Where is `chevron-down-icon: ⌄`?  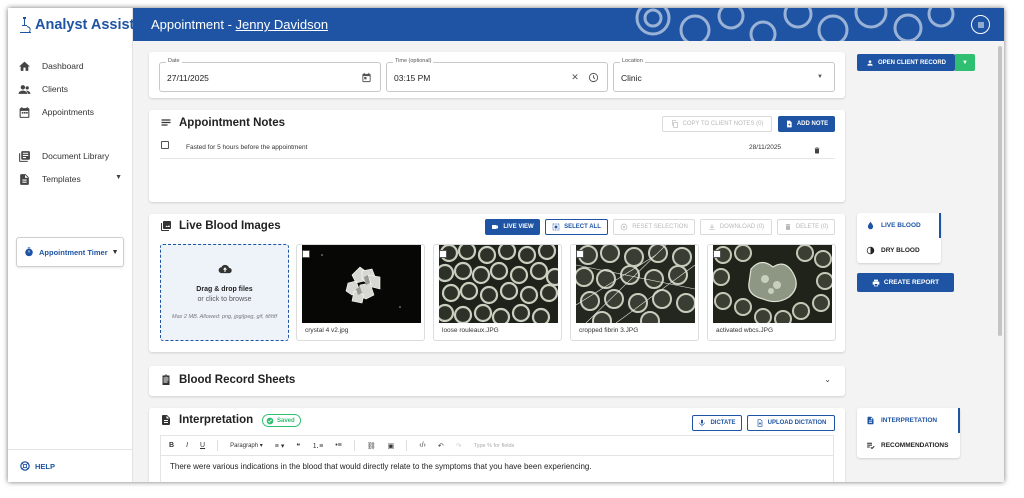
chevron-down-icon: ⌄ is located at coordinates (827, 379).